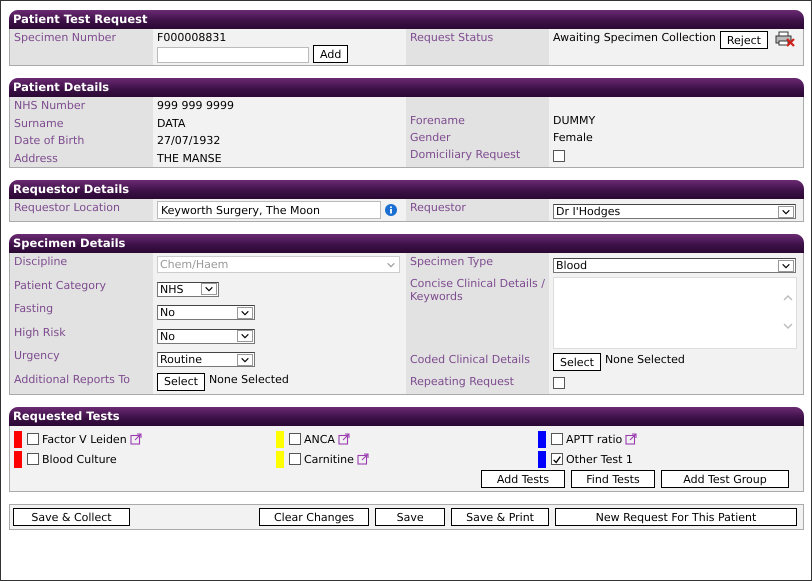 The height and width of the screenshot is (581, 812). I want to click on field-label: Fasting, so click(34, 308).